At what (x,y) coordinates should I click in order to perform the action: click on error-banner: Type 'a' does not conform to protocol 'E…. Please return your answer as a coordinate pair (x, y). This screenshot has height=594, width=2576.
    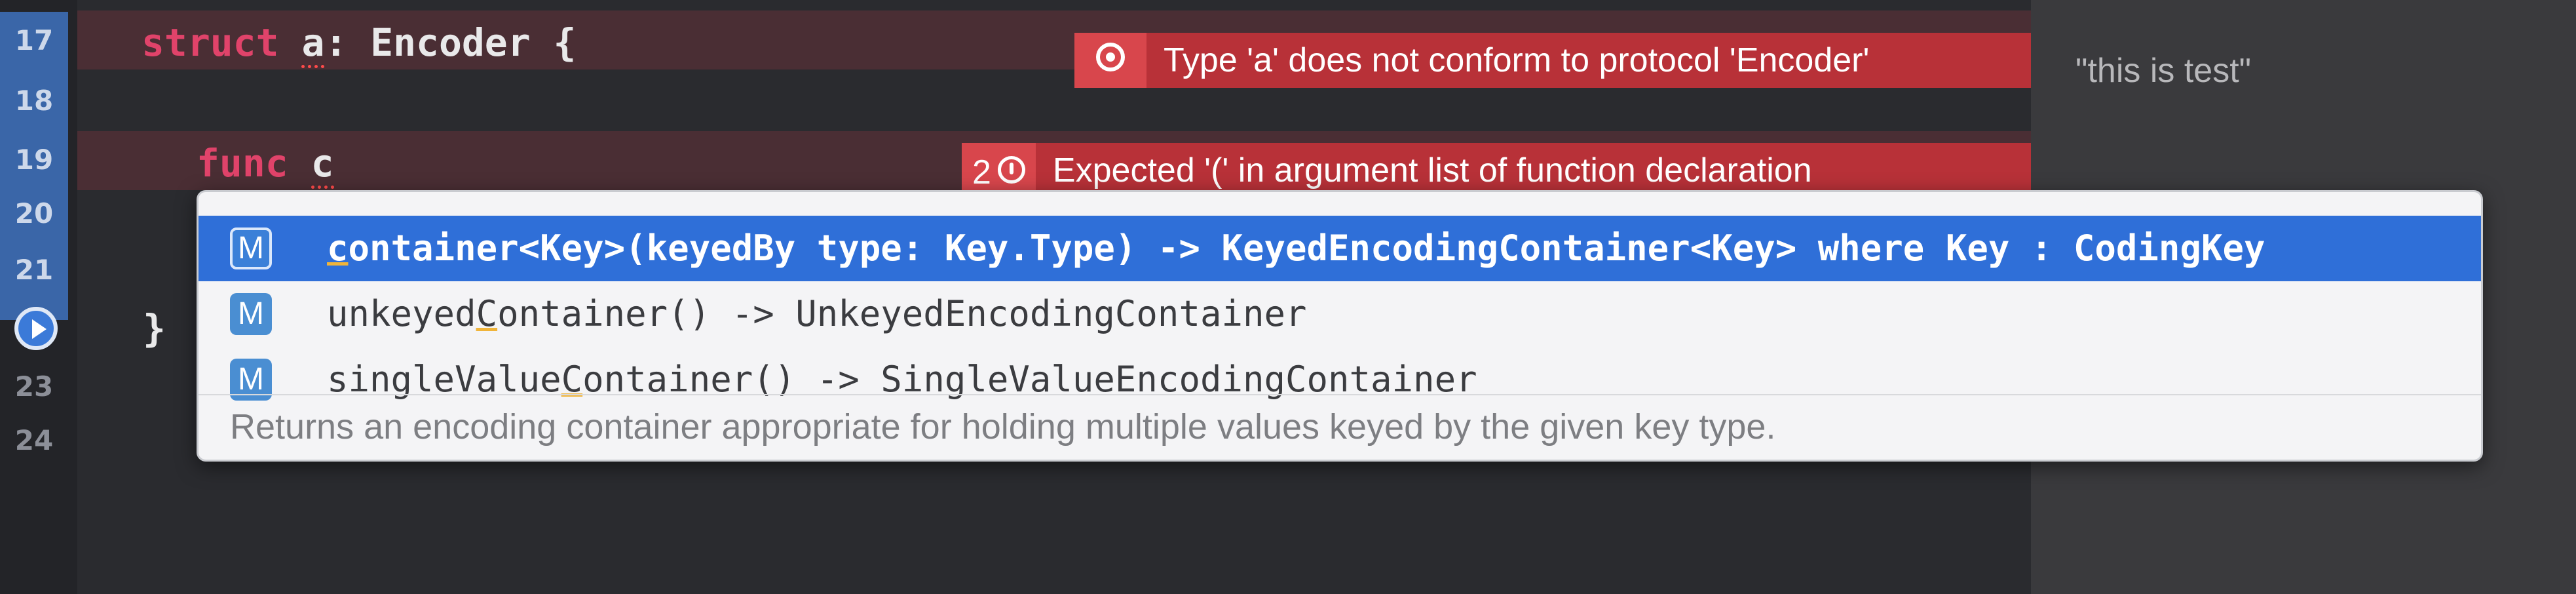
    Looking at the image, I should click on (1565, 61).